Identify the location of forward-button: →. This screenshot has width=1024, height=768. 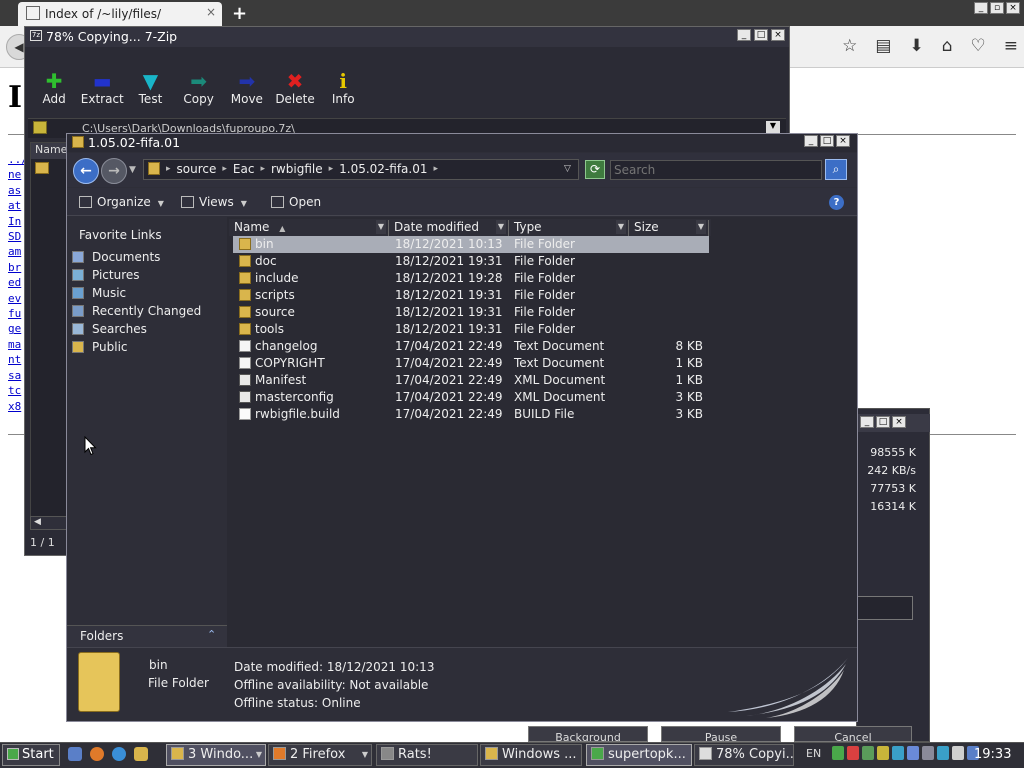
(114, 171).